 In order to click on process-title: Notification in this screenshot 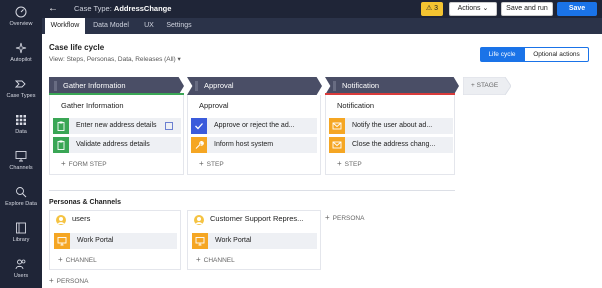, I will do `click(355, 105)`.